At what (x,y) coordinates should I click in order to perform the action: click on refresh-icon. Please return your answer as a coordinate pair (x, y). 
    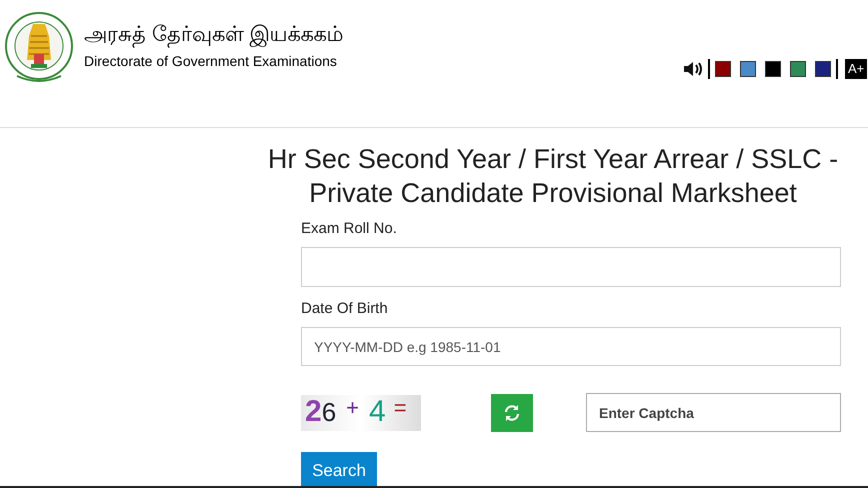
    Looking at the image, I should click on (512, 413).